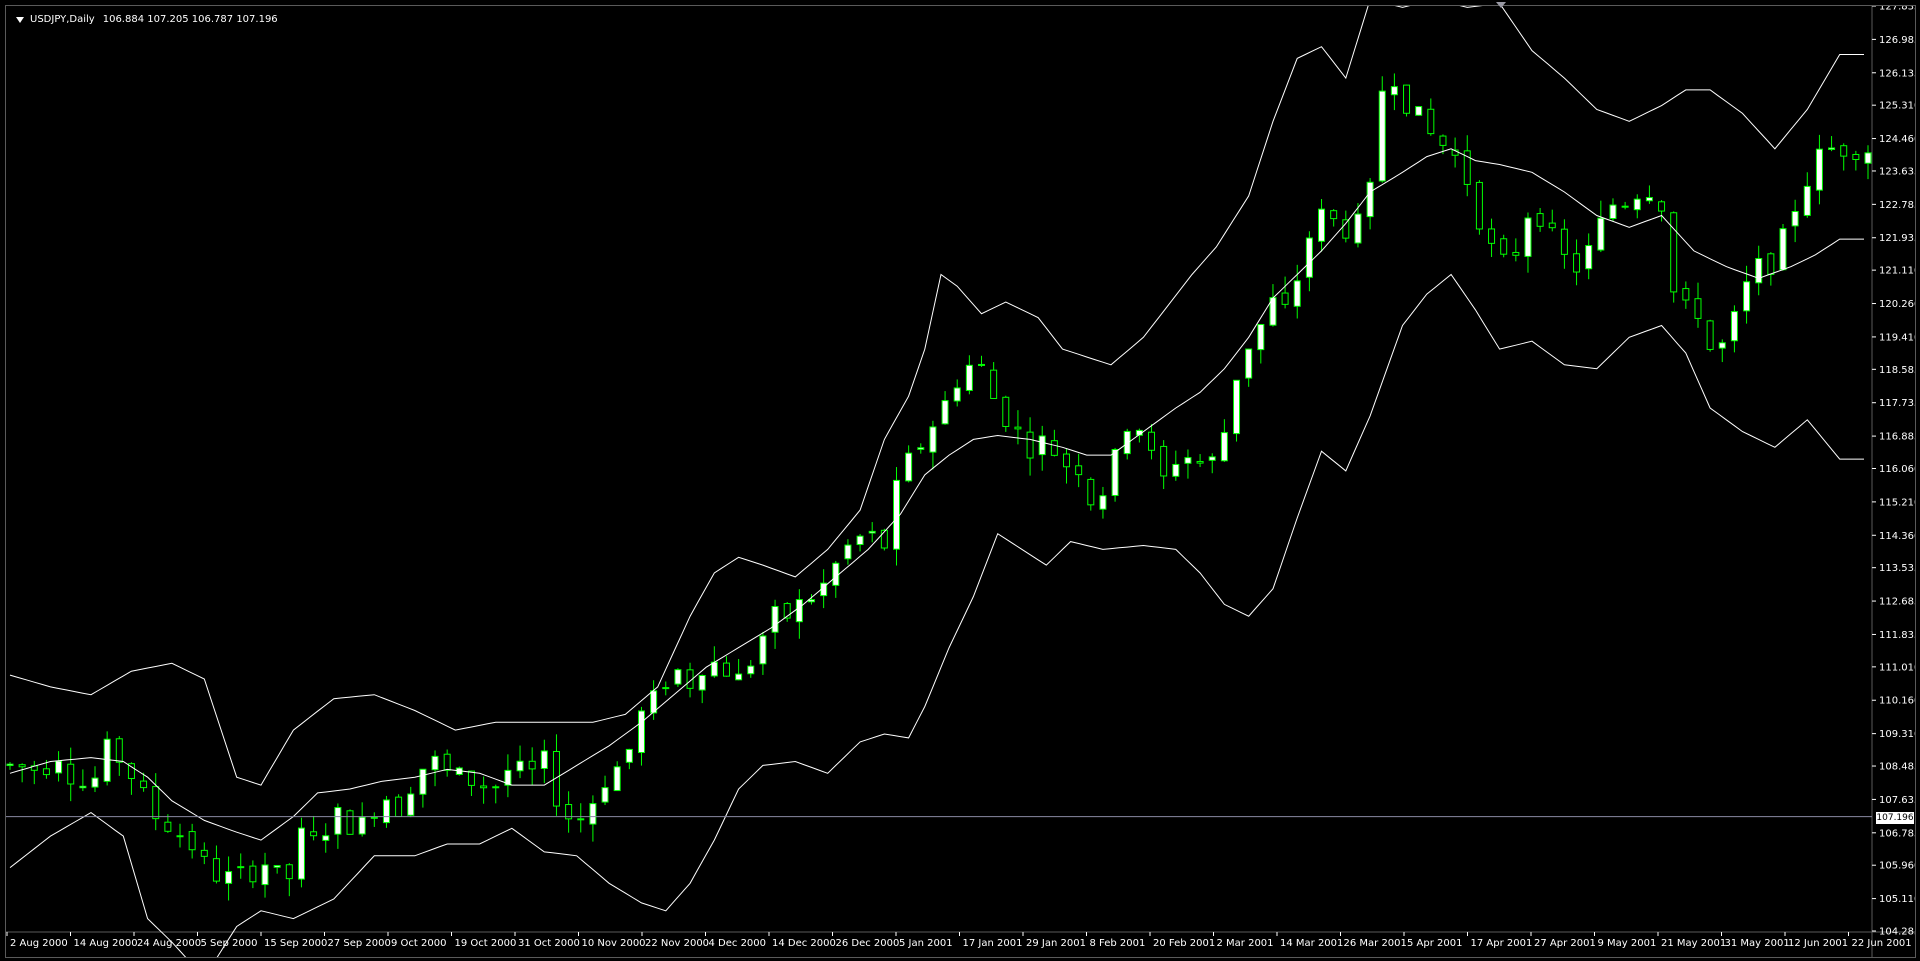  I want to click on chart-shift-marker-icon, so click(1501, 5).